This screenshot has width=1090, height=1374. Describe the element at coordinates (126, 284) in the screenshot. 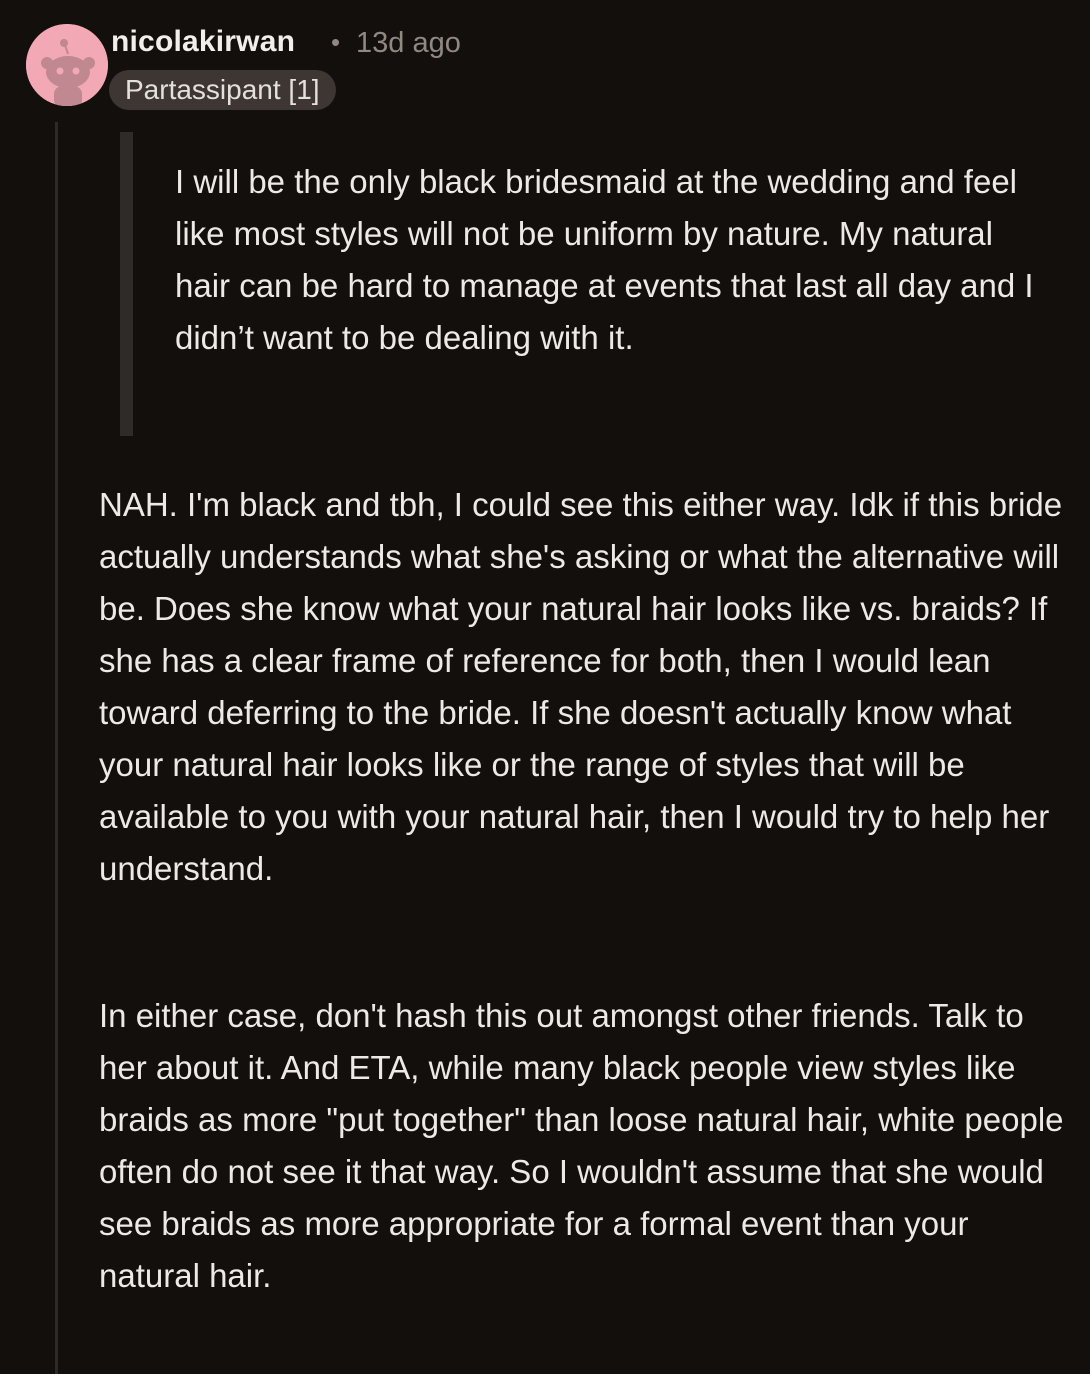

I see `blockquote-bar` at that location.